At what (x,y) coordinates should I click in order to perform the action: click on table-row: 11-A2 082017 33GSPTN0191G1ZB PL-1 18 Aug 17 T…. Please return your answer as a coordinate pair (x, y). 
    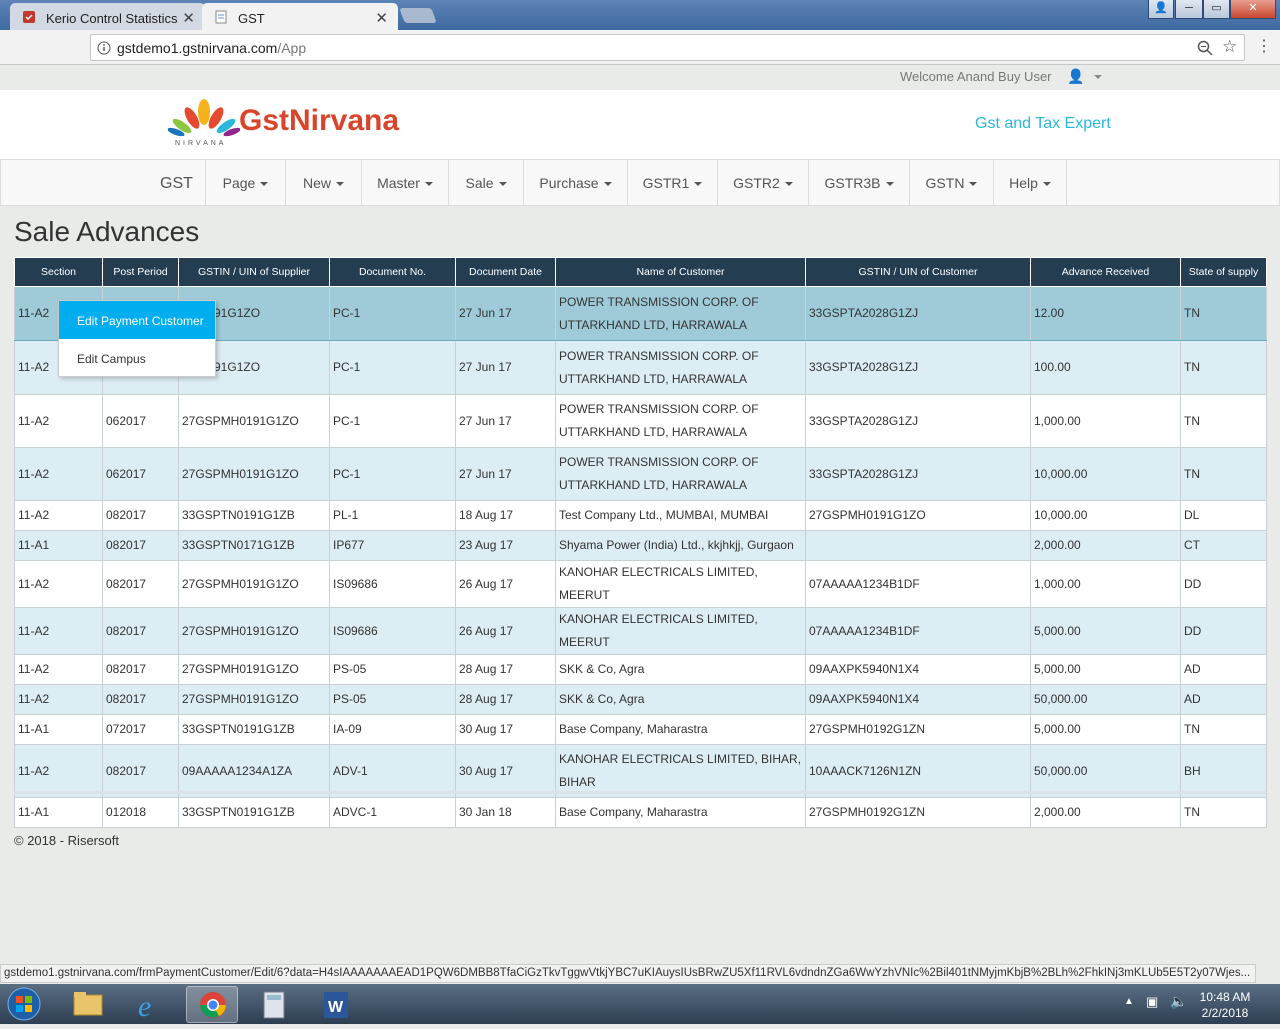
    Looking at the image, I should click on (640, 515).